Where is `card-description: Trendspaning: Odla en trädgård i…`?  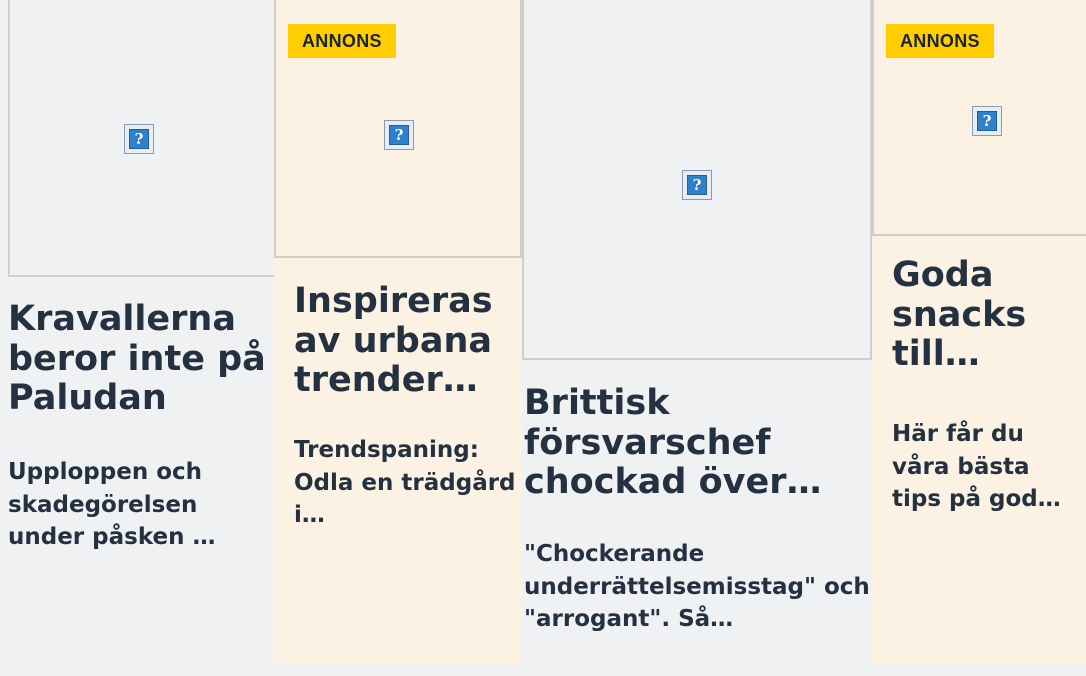 card-description: Trendspaning: Odla en trädgård i… is located at coordinates (405, 483).